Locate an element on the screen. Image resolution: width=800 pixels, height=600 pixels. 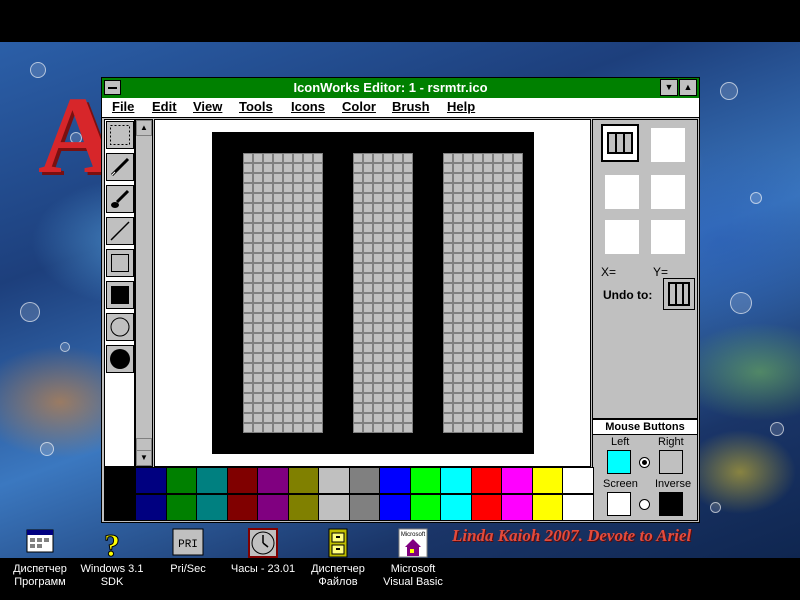
menu-help: Help is located at coordinates (461, 106).